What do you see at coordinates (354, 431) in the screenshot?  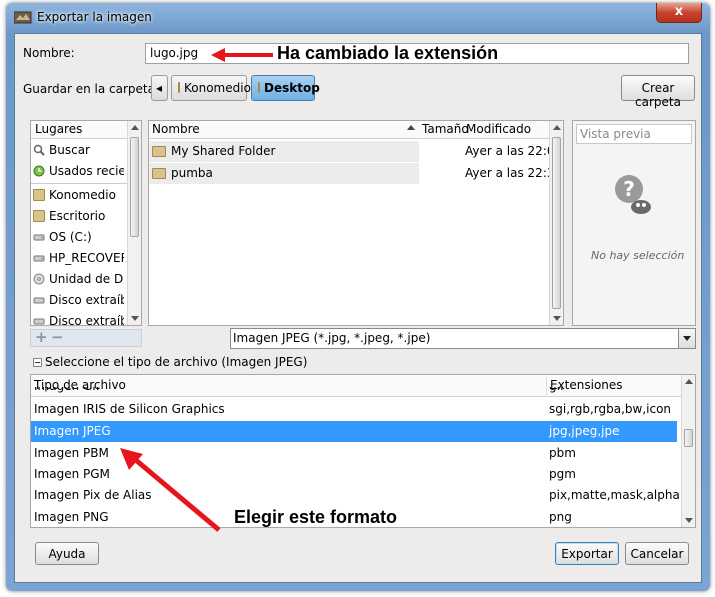 I see `filetype-row-jpeg: Imagen JPEG jpg,jpeg,jpe` at bounding box center [354, 431].